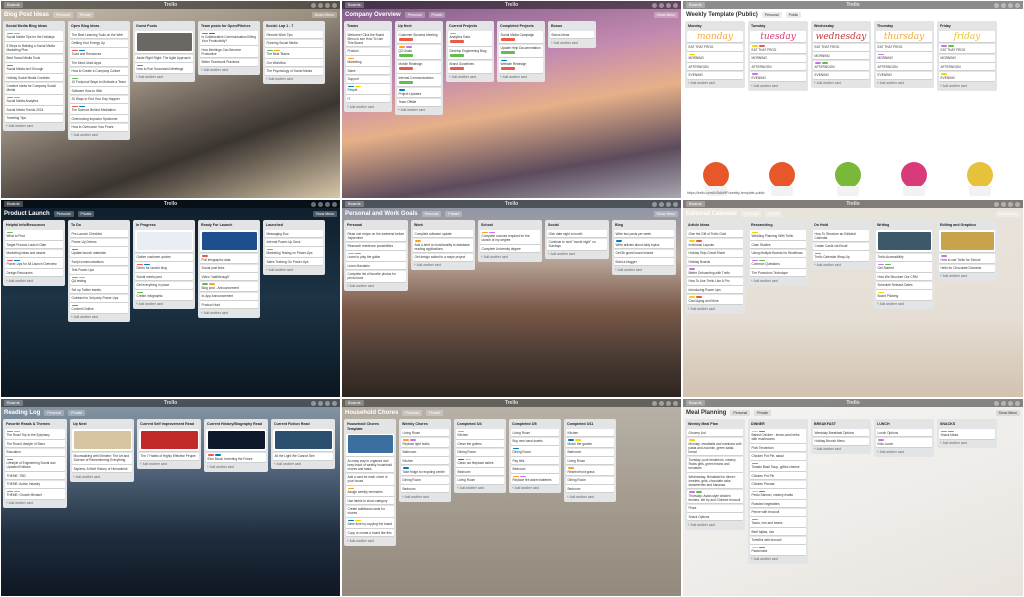 The width and height of the screenshot is (1024, 597). Describe the element at coordinates (99, 289) in the screenshot. I see `card: Set up Twitter tweets` at that location.